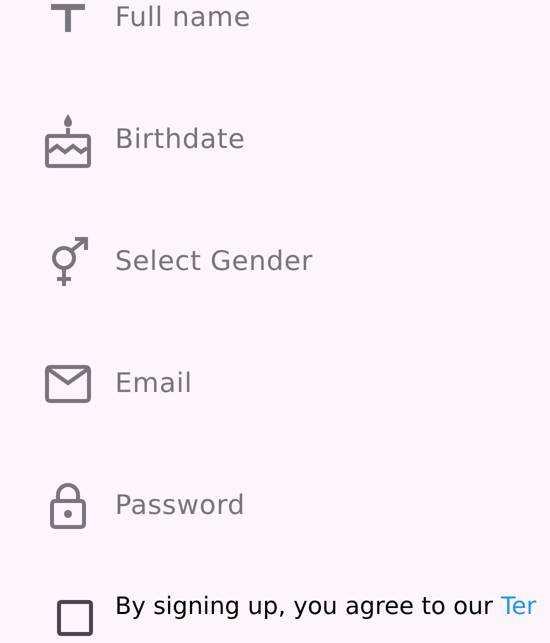 This screenshot has height=643, width=550. What do you see at coordinates (315, 262) in the screenshot?
I see `input-field: Select Gender` at bounding box center [315, 262].